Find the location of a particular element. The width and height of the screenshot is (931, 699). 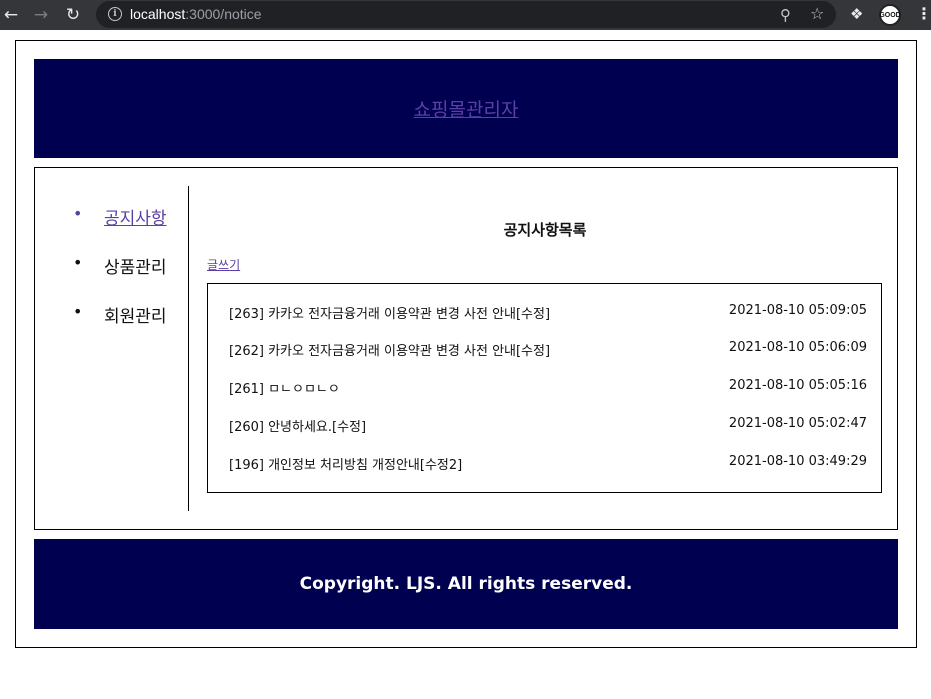

url-text: localhost:3000/notice is located at coordinates (196, 14).